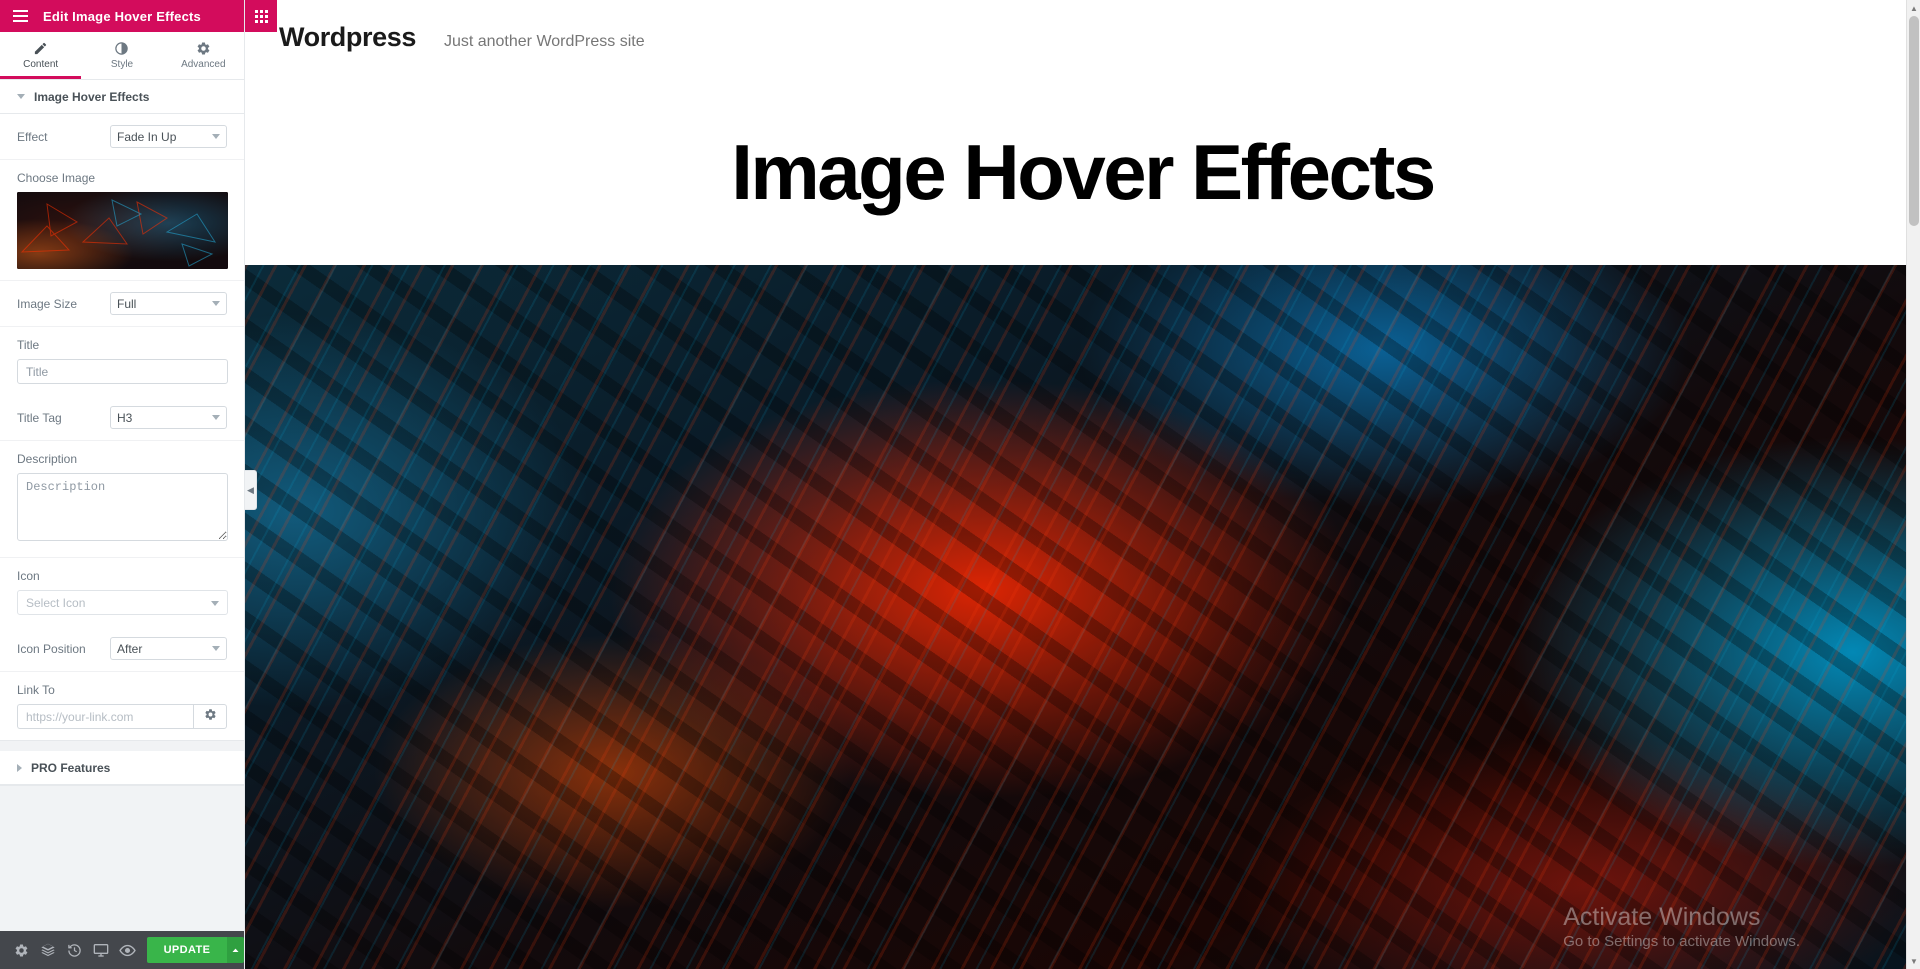 This screenshot has height=969, width=1920. I want to click on panel-bottom-gap, so click(122, 791).